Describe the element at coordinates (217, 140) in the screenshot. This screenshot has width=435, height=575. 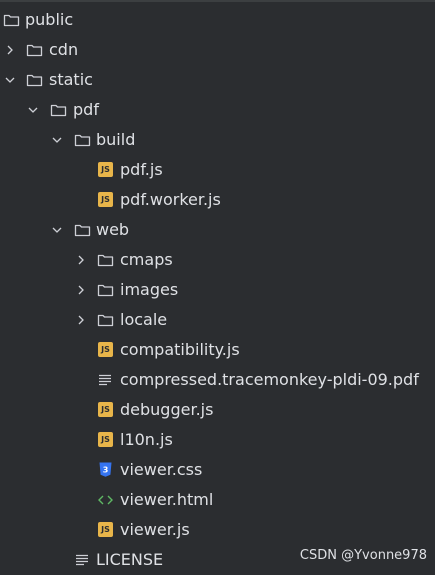
I see `tree-item-build: build` at that location.